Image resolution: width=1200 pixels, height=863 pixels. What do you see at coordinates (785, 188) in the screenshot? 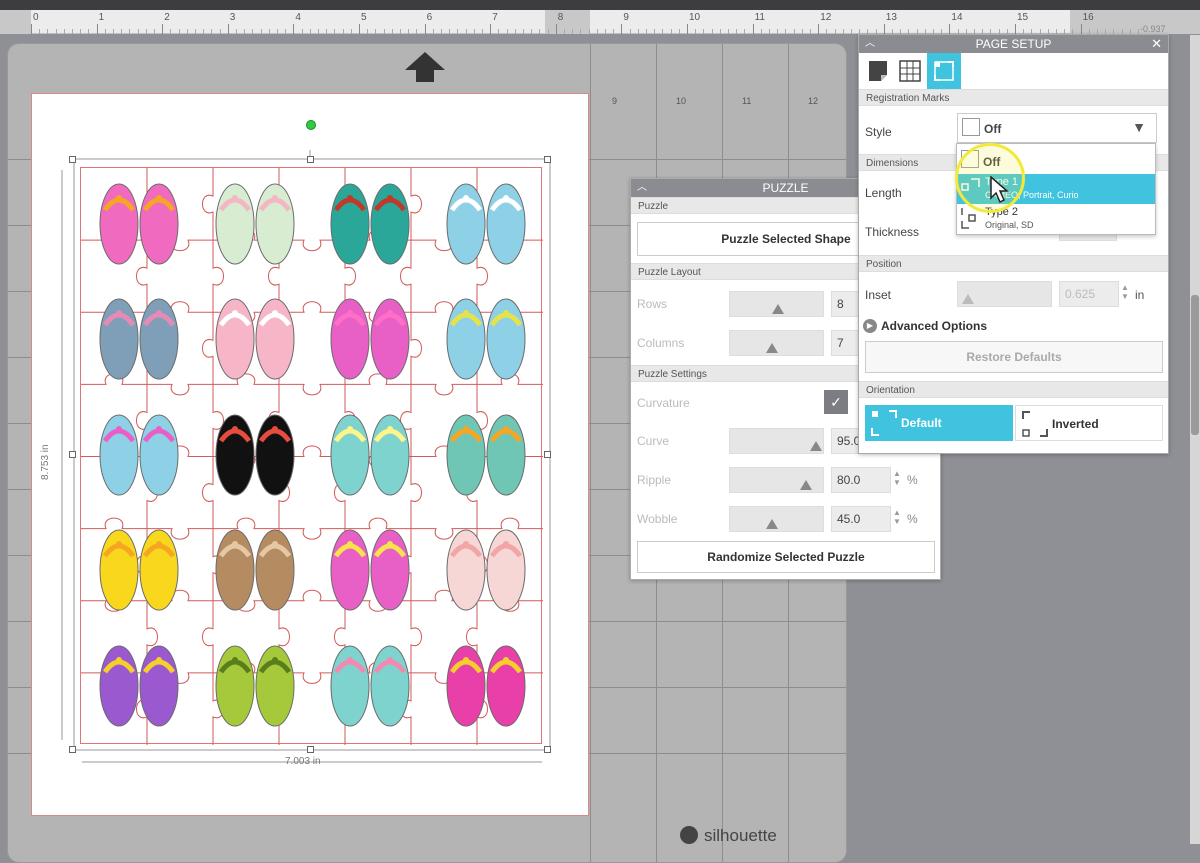
I see `puzzle-panel-title: PUZZLE` at bounding box center [785, 188].